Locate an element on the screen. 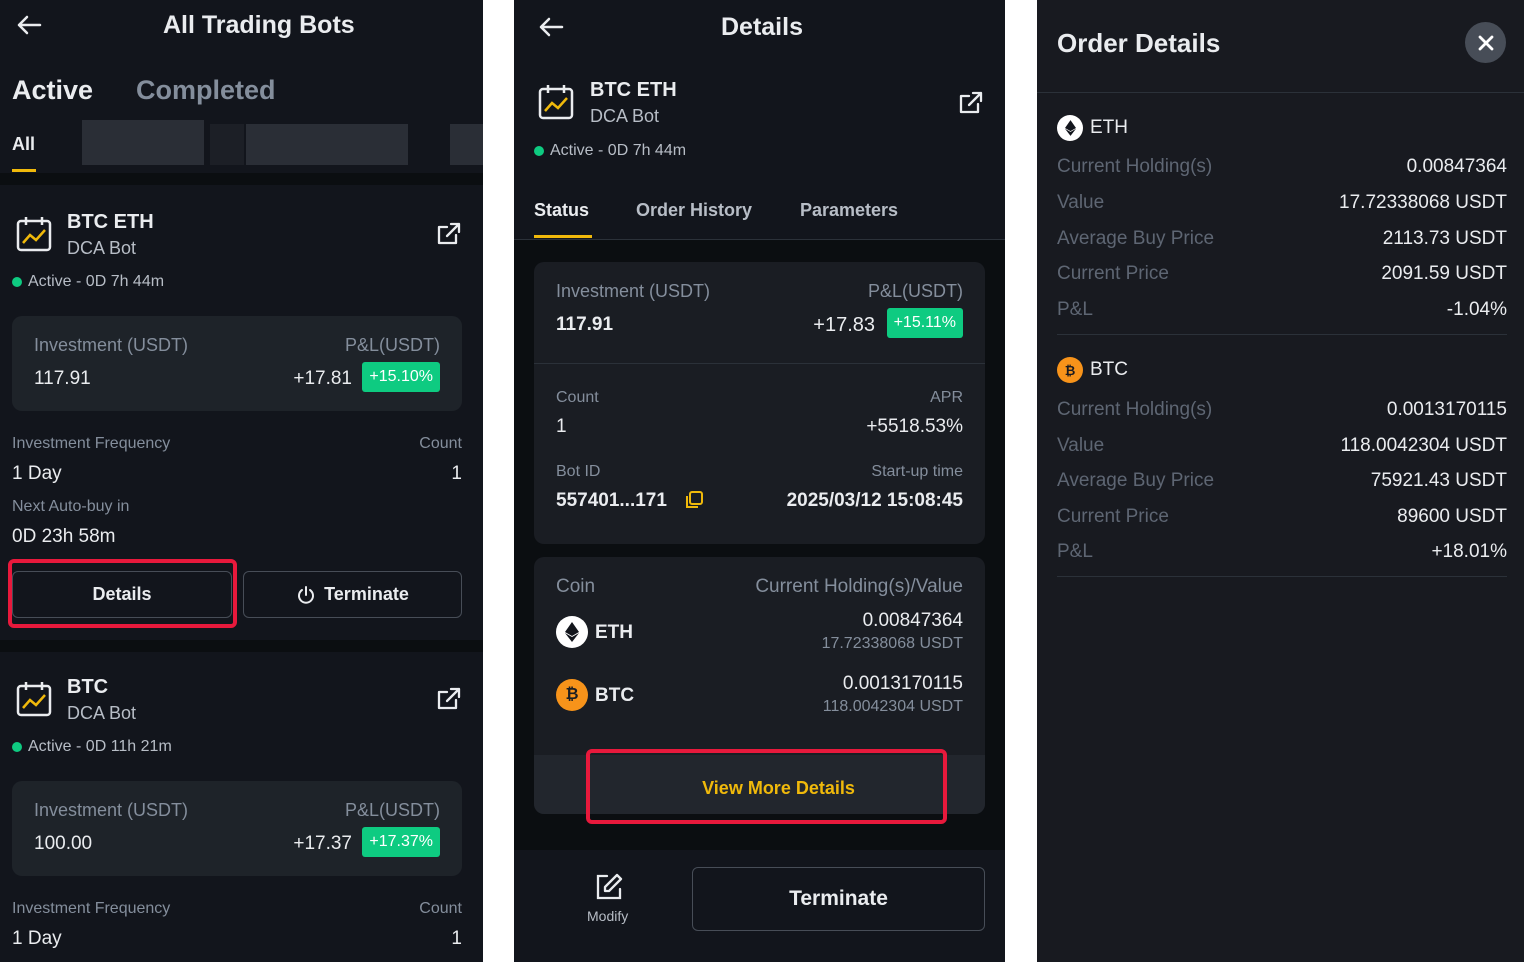 Image resolution: width=1524 pixels, height=962 pixels. startup-value: 2025/03/12 15:08:45 is located at coordinates (874, 500).